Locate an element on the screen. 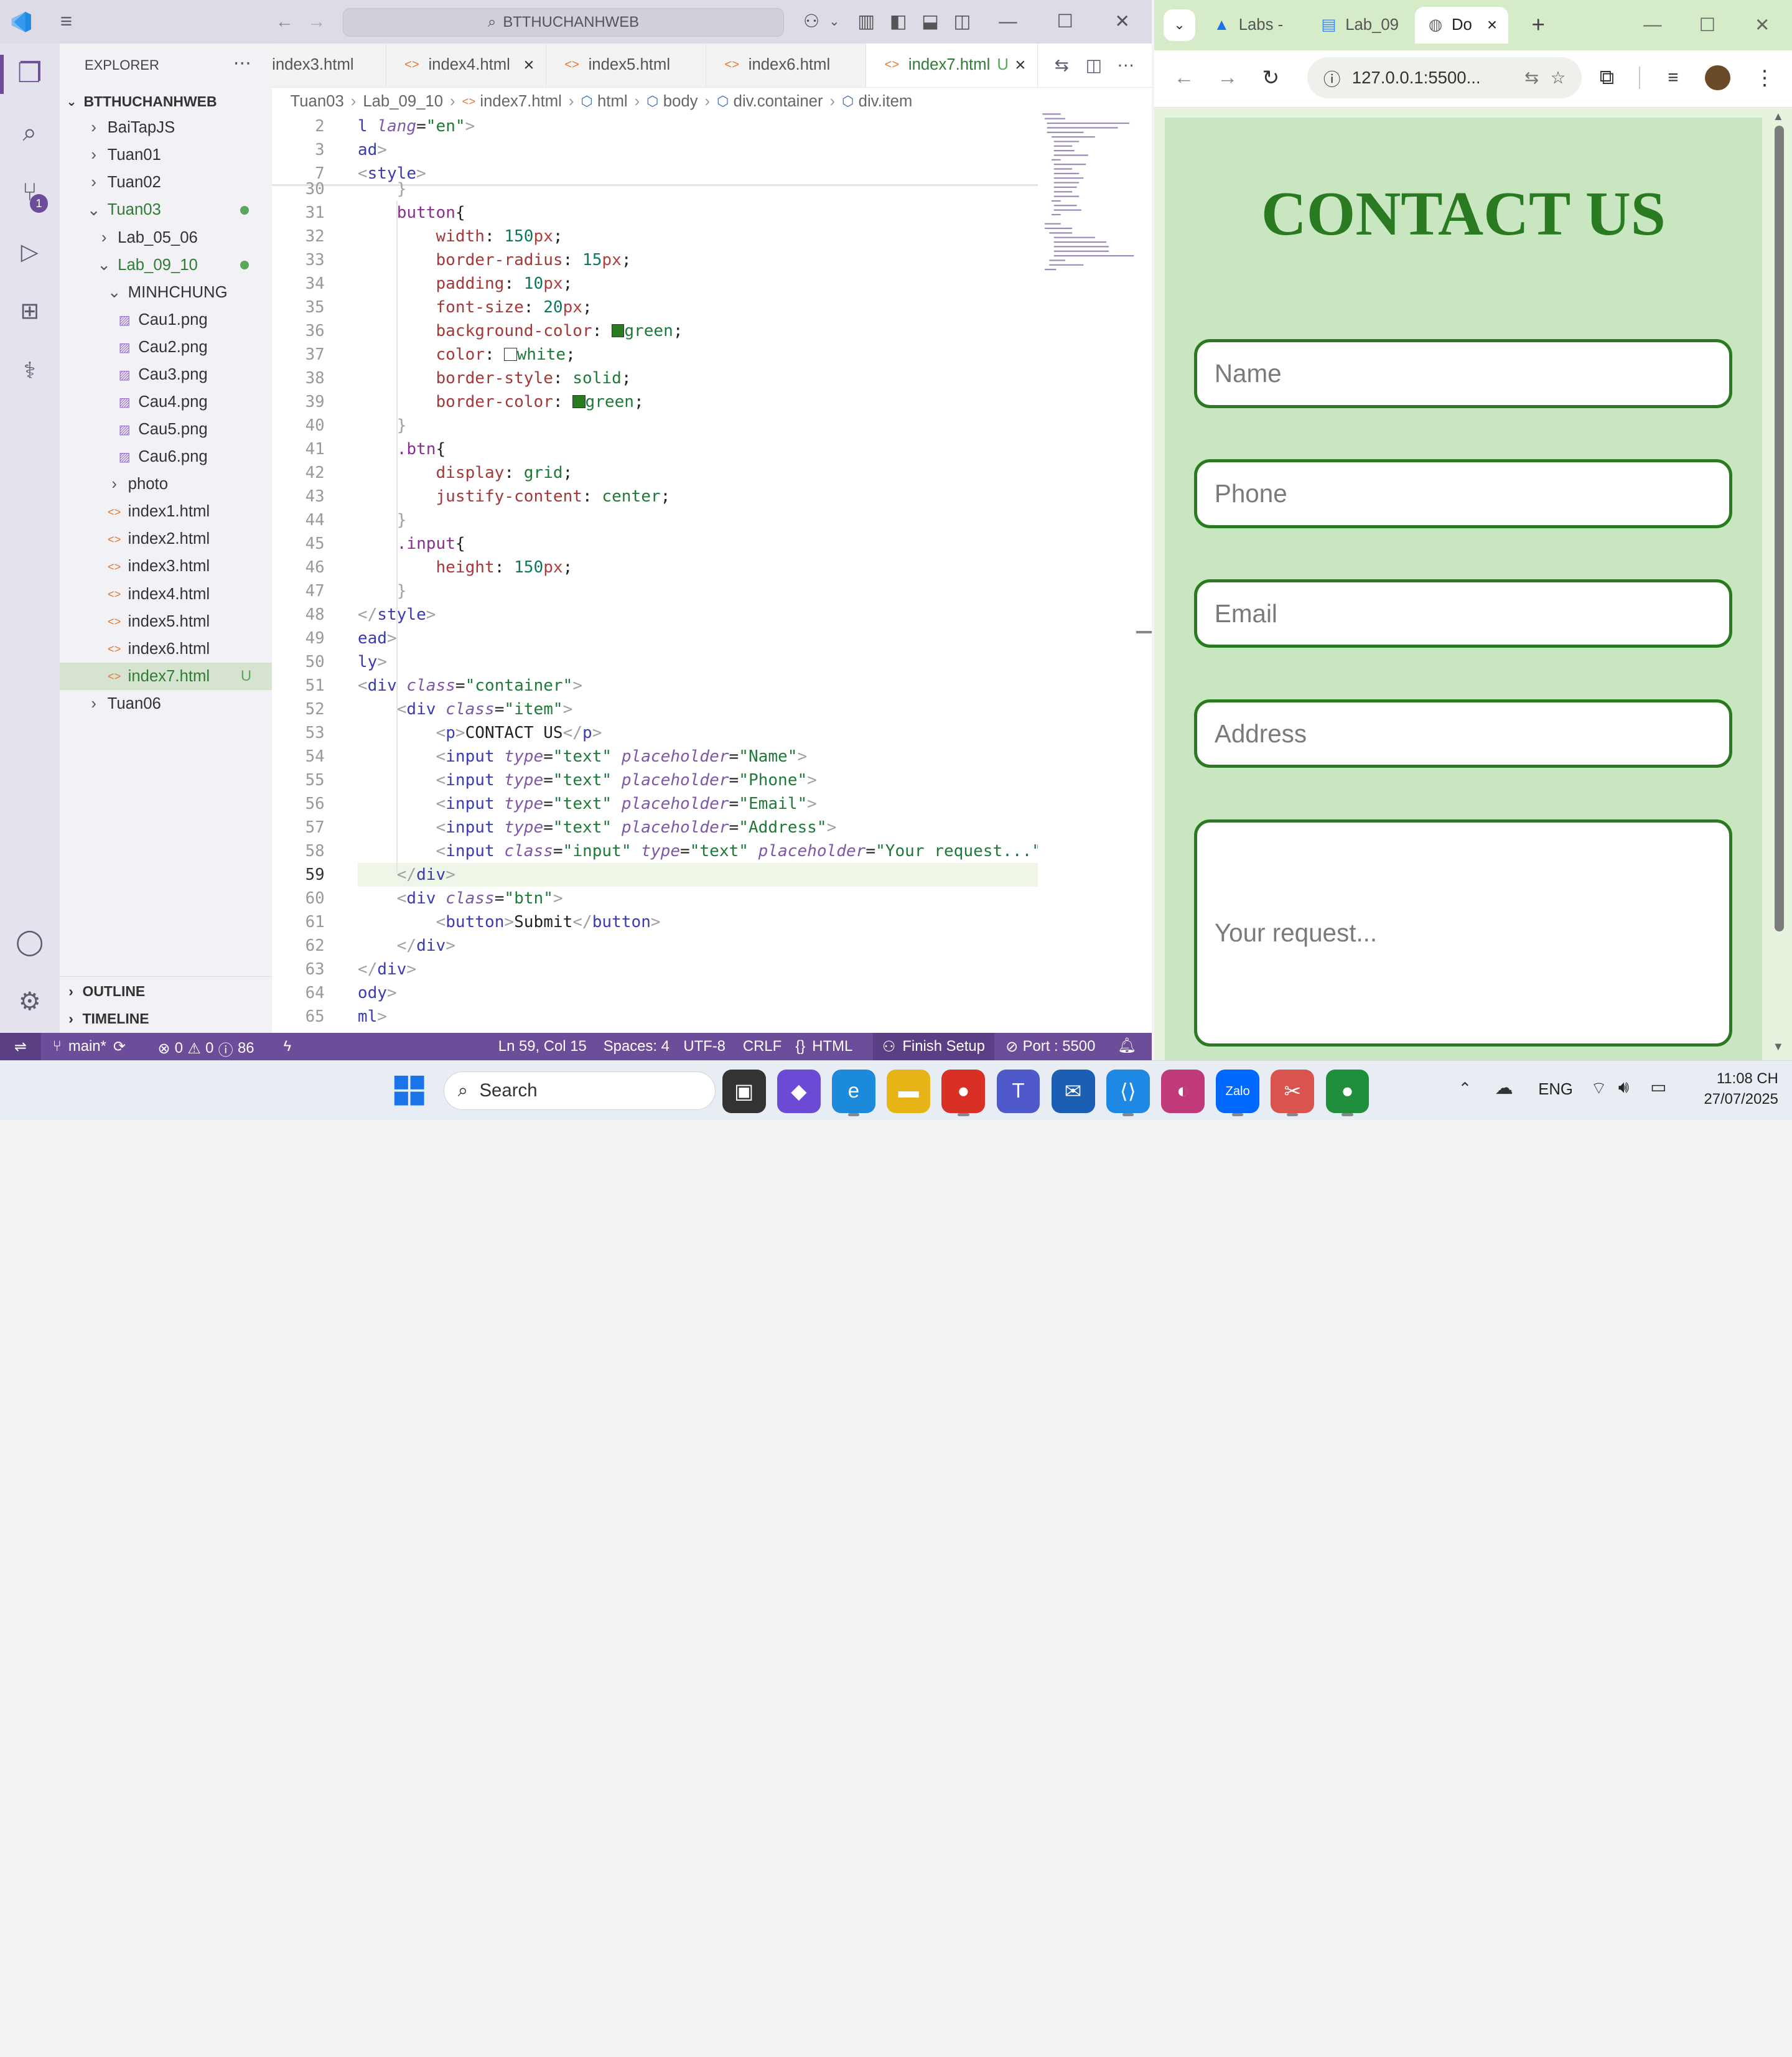 This screenshot has width=1792, height=2057. layout-icon: ▥ is located at coordinates (866, 21).